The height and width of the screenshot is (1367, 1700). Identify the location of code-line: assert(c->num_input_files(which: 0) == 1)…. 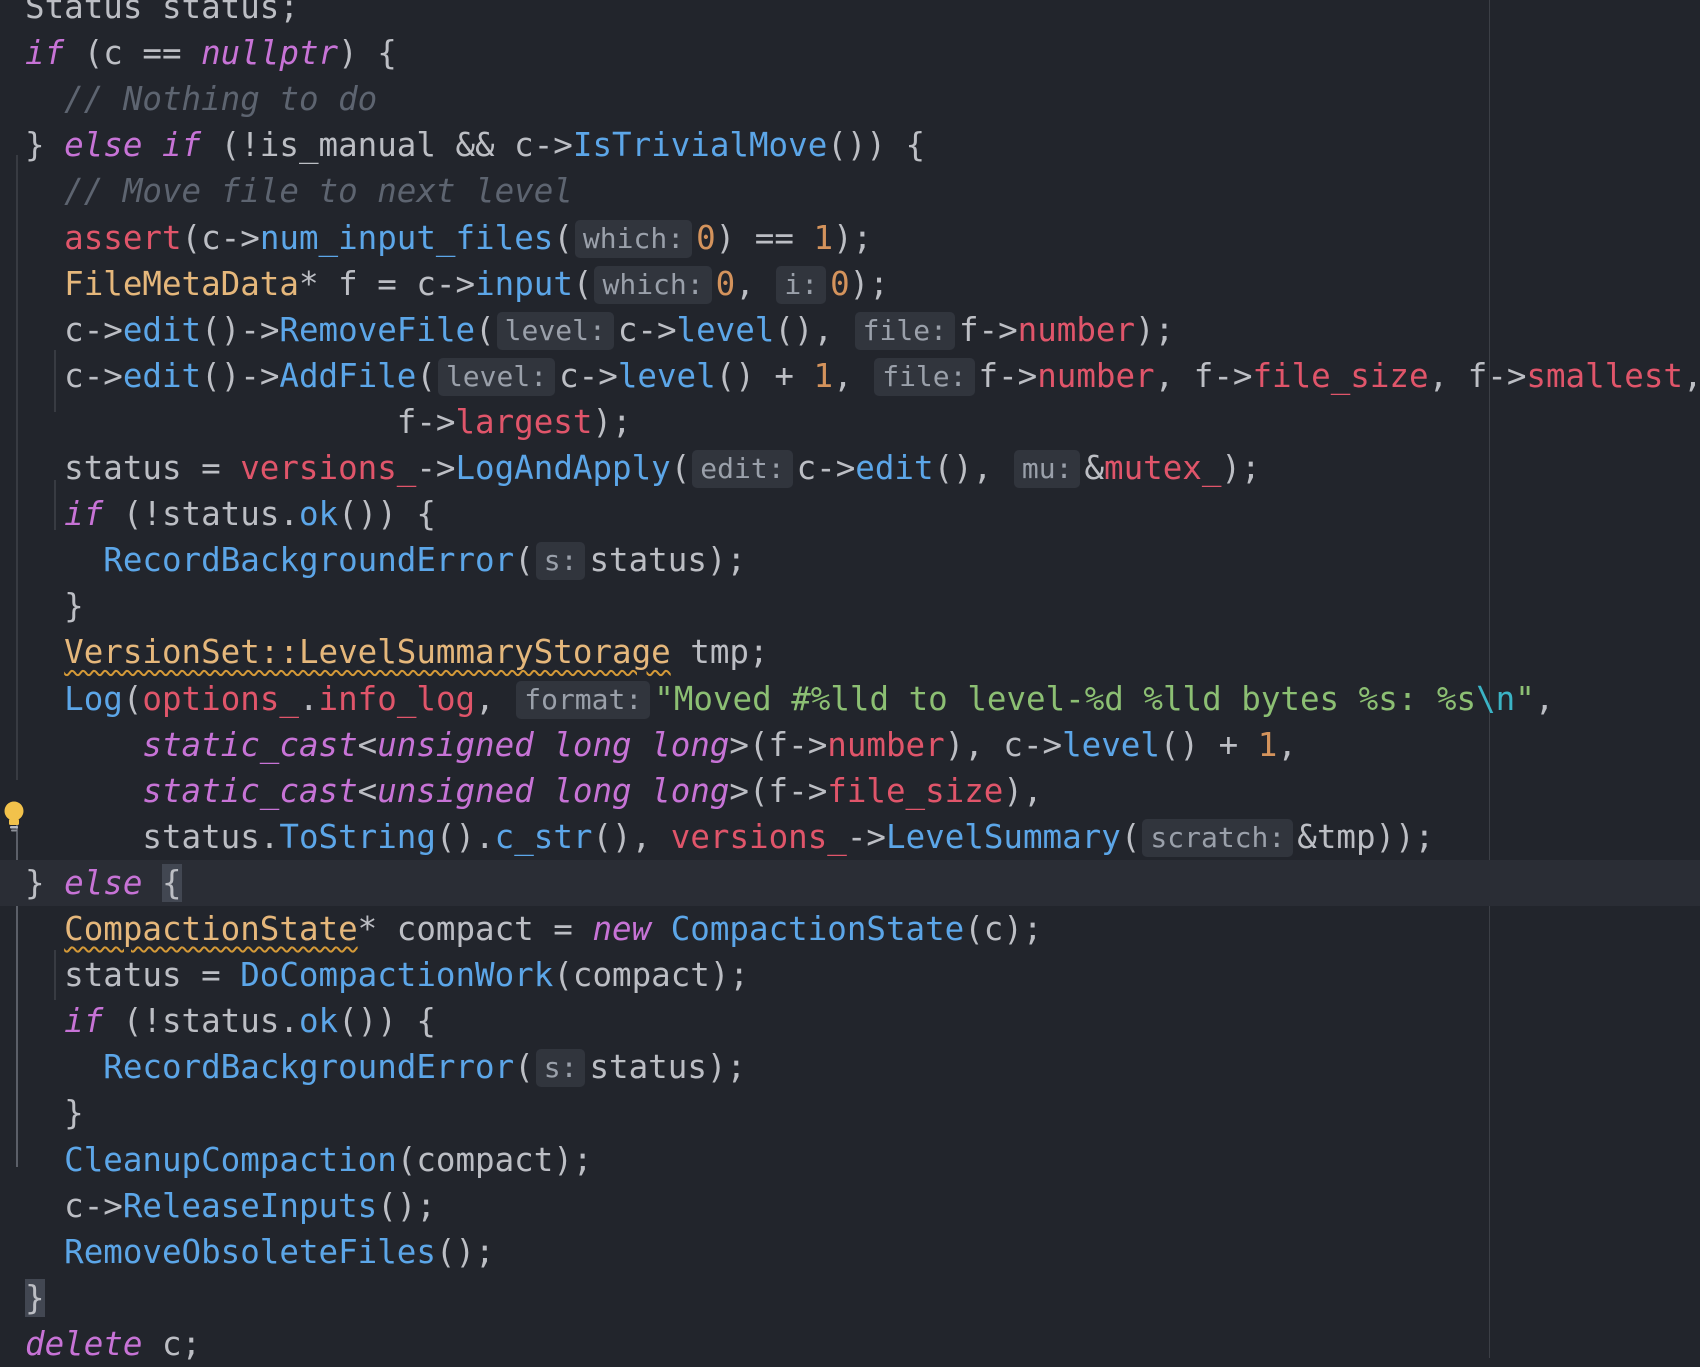
(850, 238).